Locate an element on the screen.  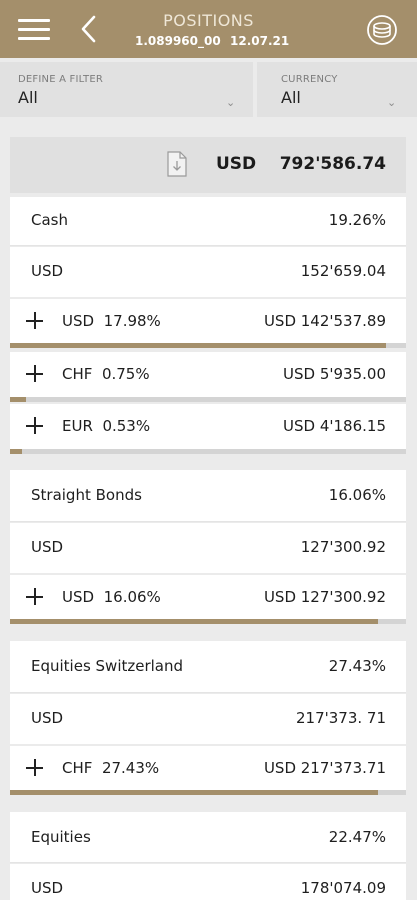
position-percent: 0.53% is located at coordinates (126, 426).